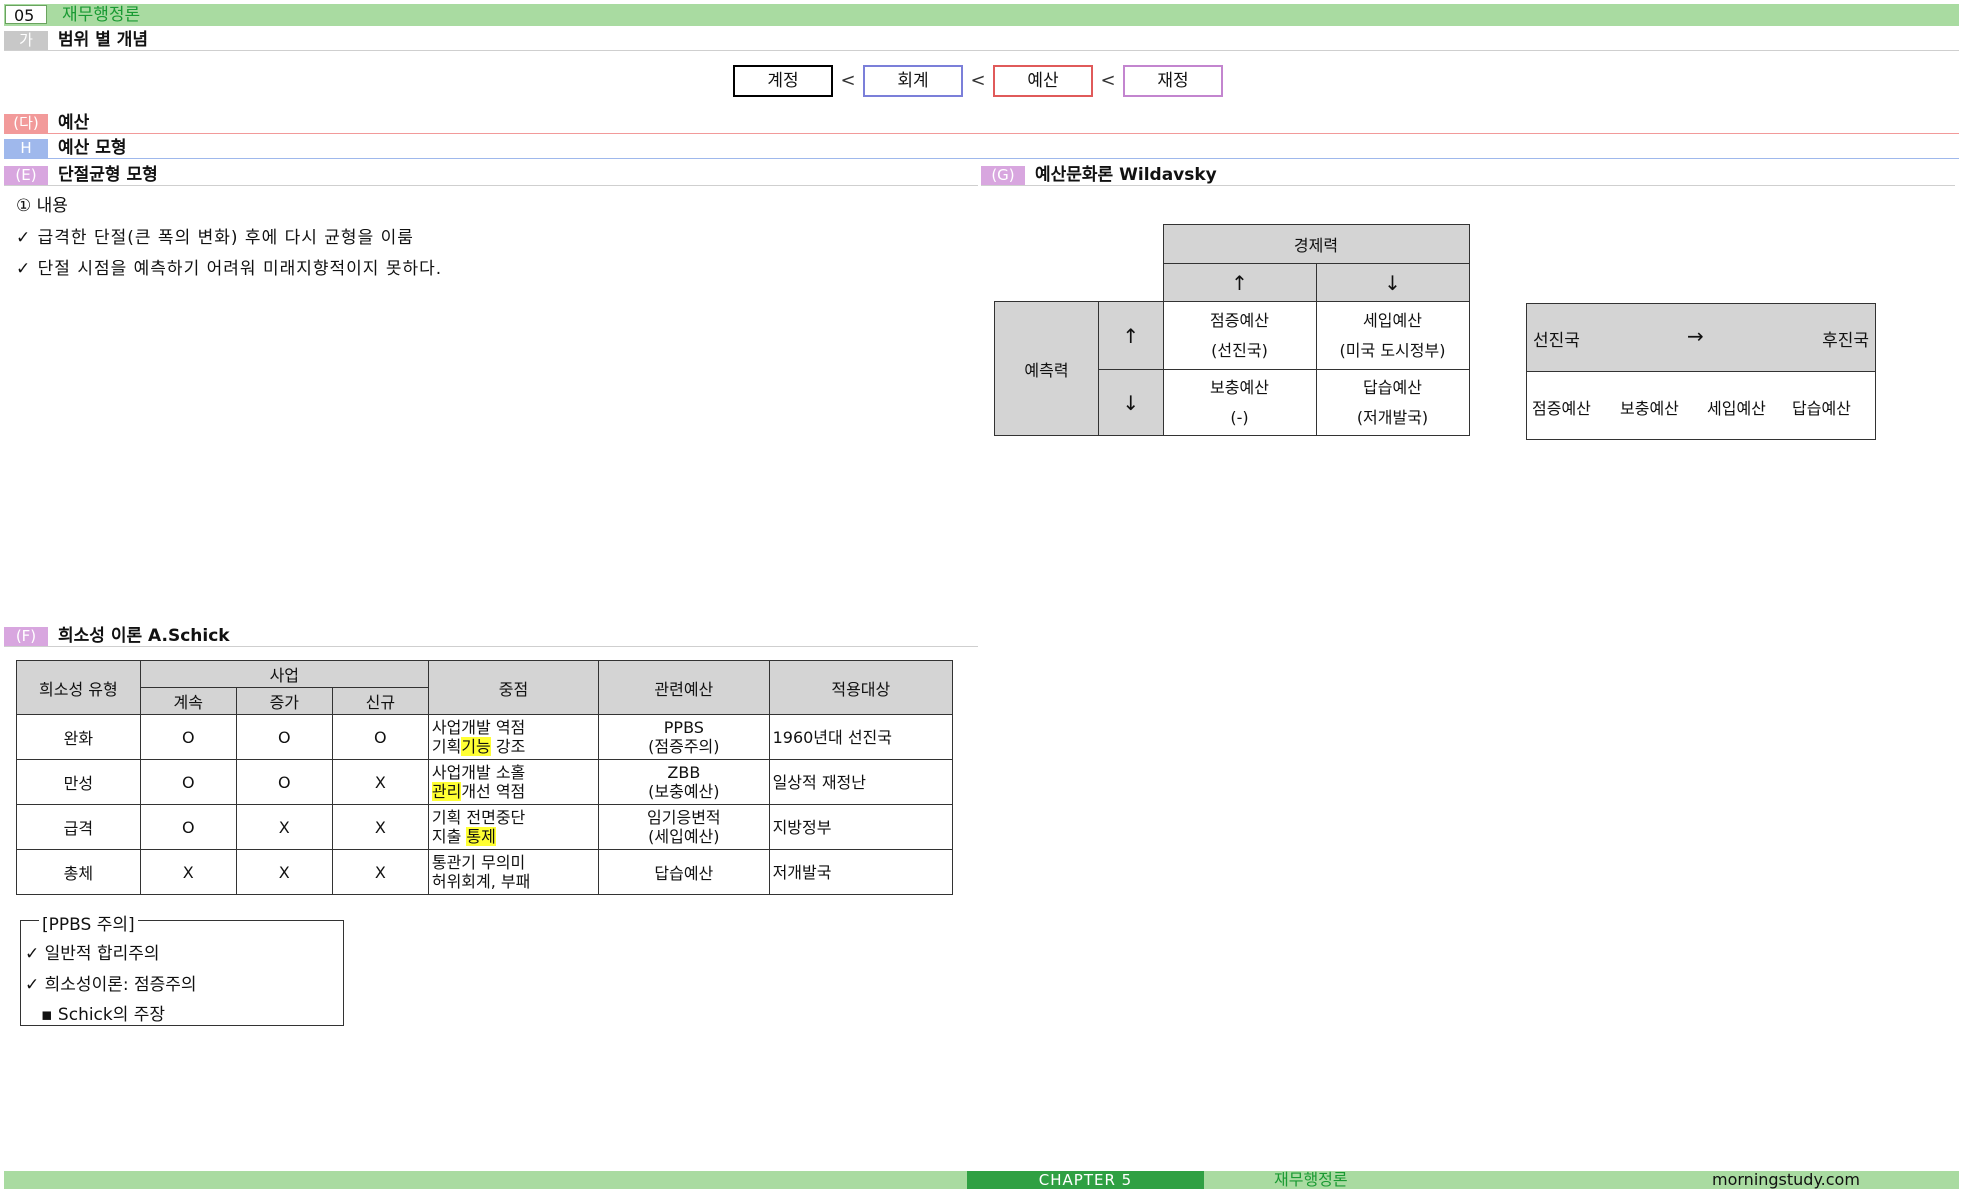 The height and width of the screenshot is (1192, 1963). What do you see at coordinates (861, 872) in the screenshot?
I see `target-cell: 저개발국` at bounding box center [861, 872].